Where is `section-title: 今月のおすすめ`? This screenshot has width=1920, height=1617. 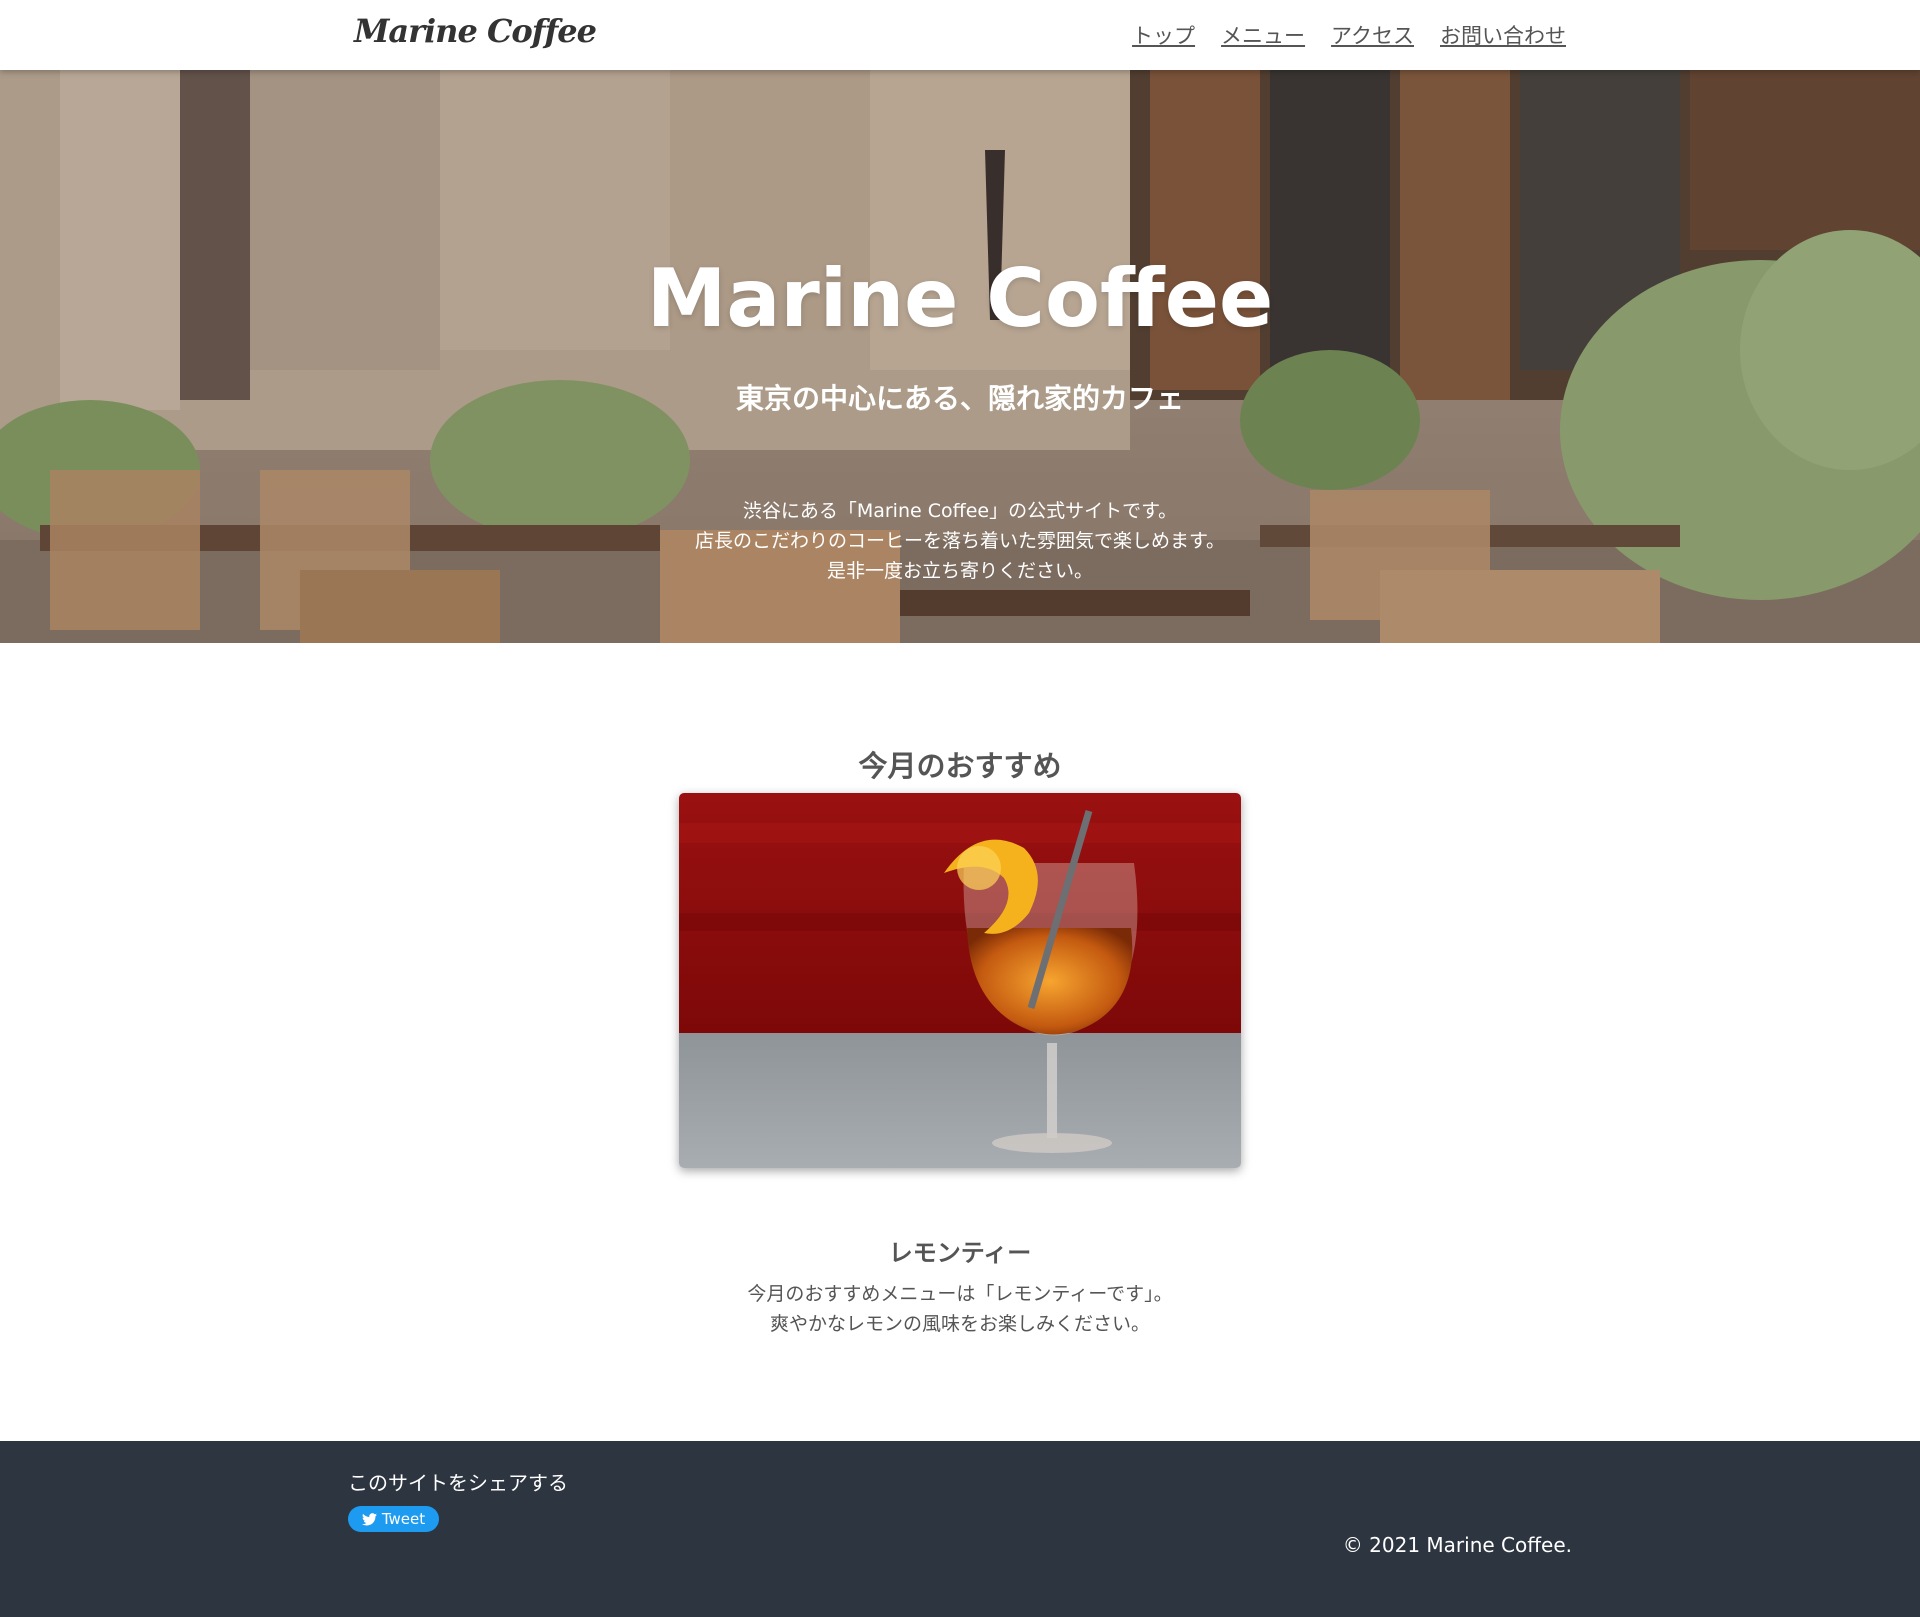 section-title: 今月のおすすめ is located at coordinates (960, 766).